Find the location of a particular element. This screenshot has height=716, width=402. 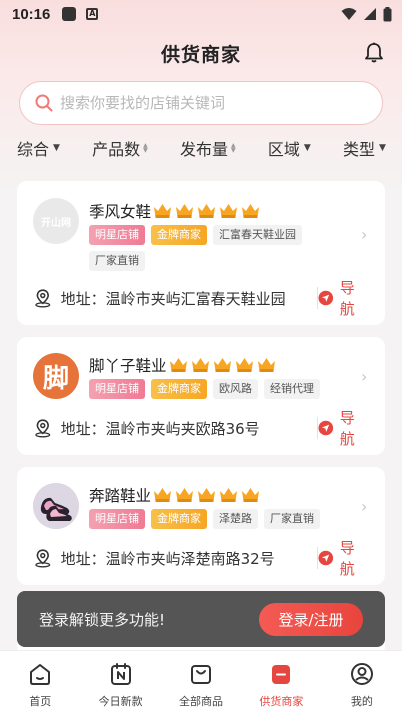

filter-product-count: 产品数 ▲ ▼ is located at coordinates (120, 148).